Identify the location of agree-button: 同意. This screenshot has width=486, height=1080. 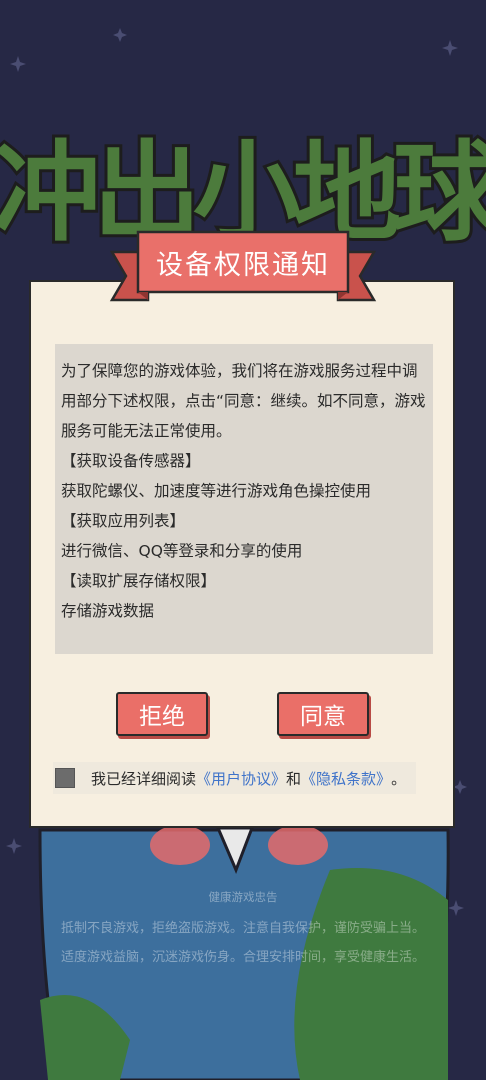
(323, 714).